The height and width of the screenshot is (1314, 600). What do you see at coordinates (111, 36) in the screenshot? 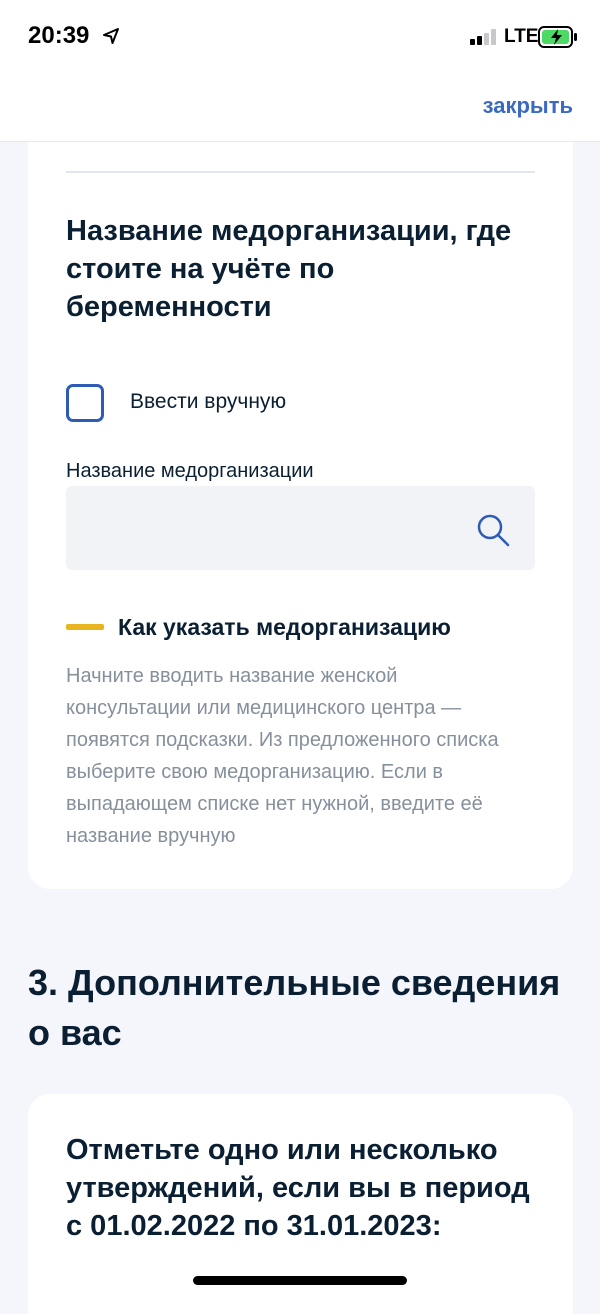
I see `location-arrow-icon` at bounding box center [111, 36].